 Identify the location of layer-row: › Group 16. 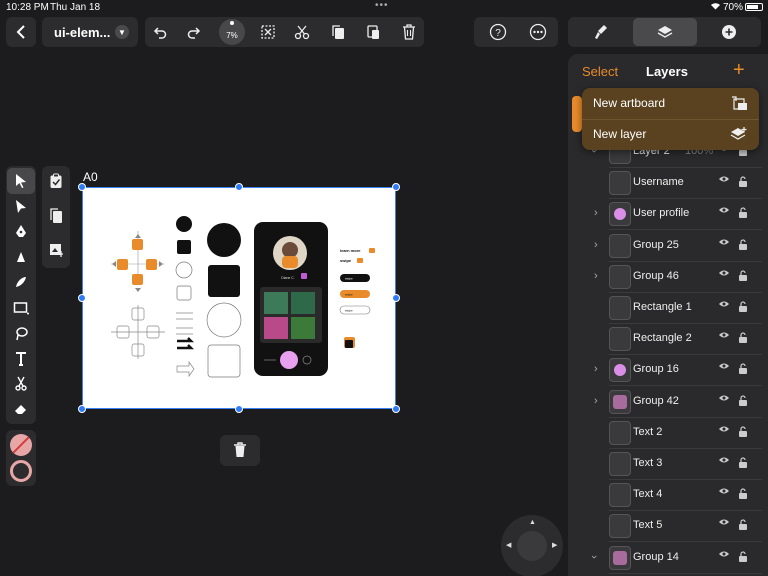
(668, 371).